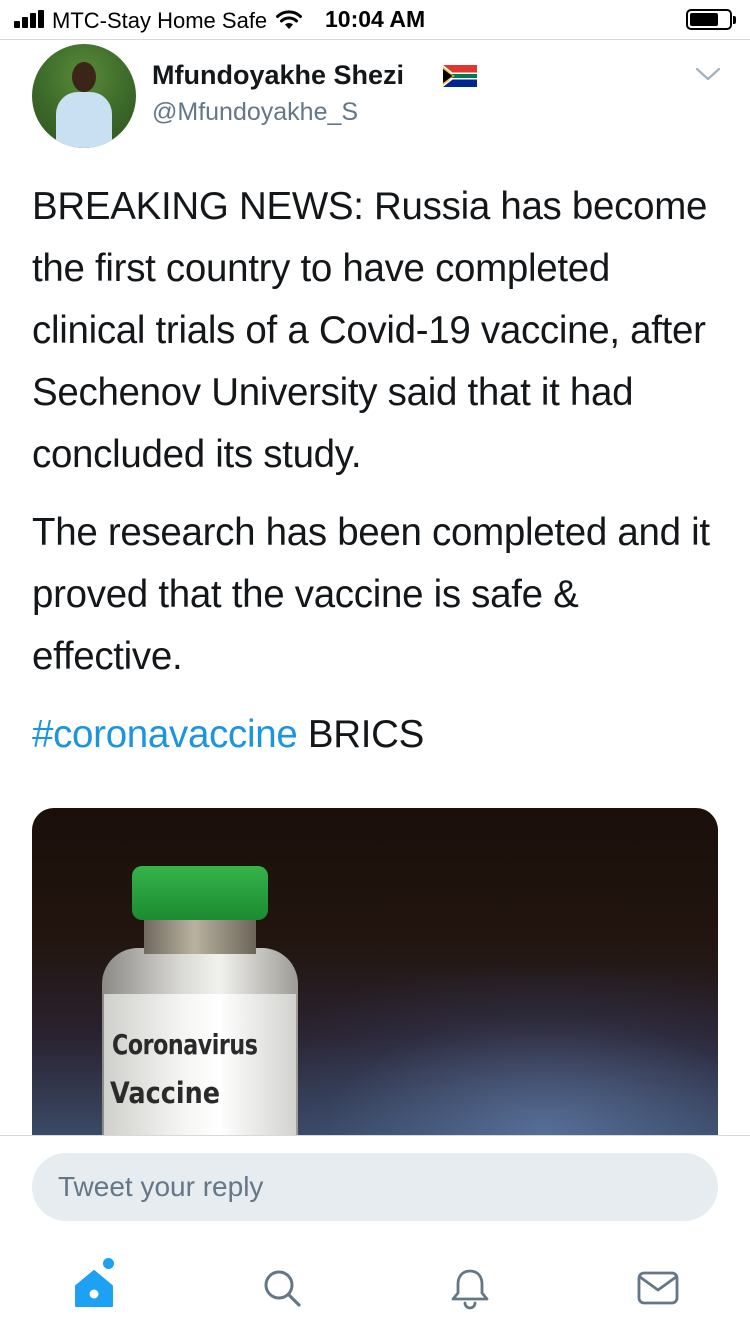 This screenshot has width=750, height=1334. I want to click on hashtag-link: #coronavaccine, so click(165, 734).